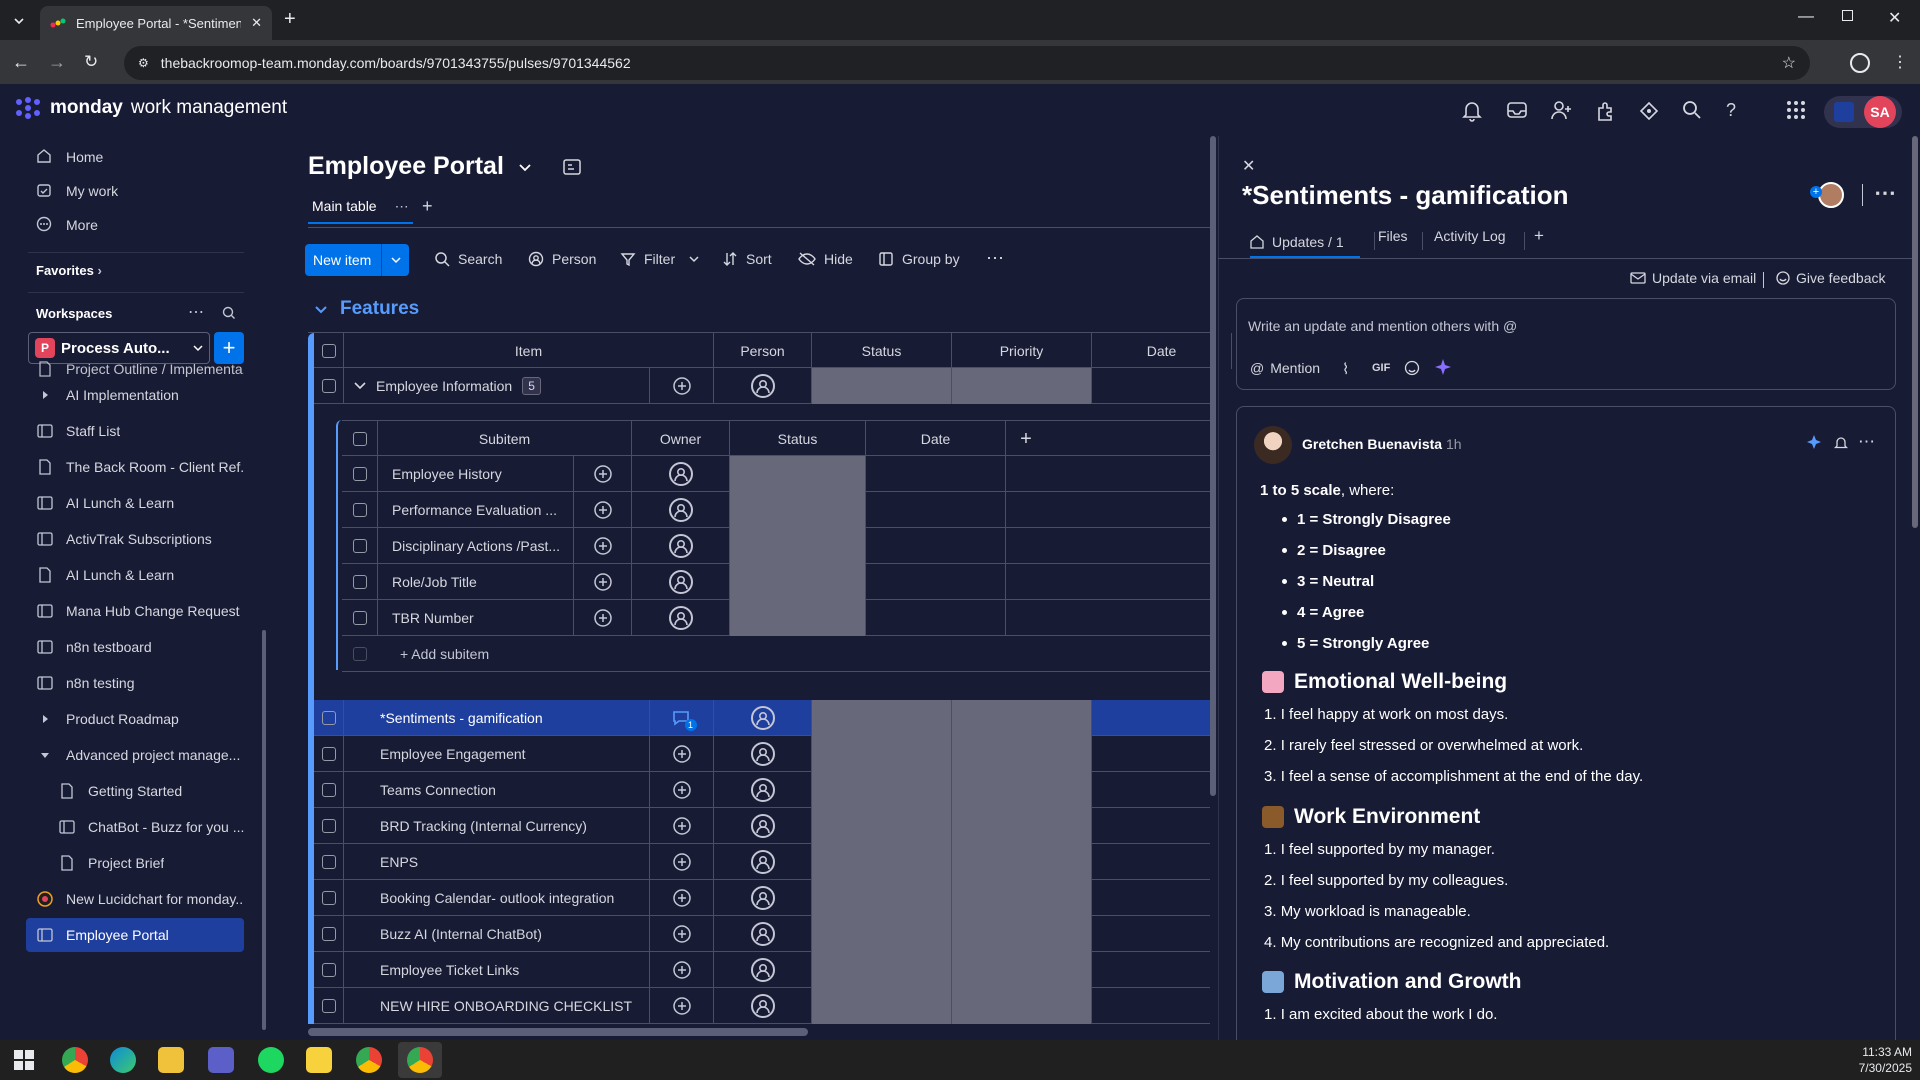  Describe the element at coordinates (1814, 442) in the screenshot. I see `ai-sparkle-icon` at that location.